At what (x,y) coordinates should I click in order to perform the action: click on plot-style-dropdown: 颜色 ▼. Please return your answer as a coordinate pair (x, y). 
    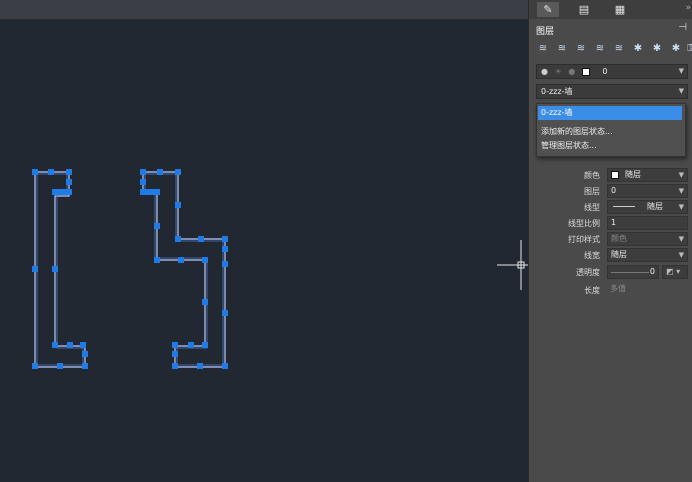
    Looking at the image, I should click on (647, 239).